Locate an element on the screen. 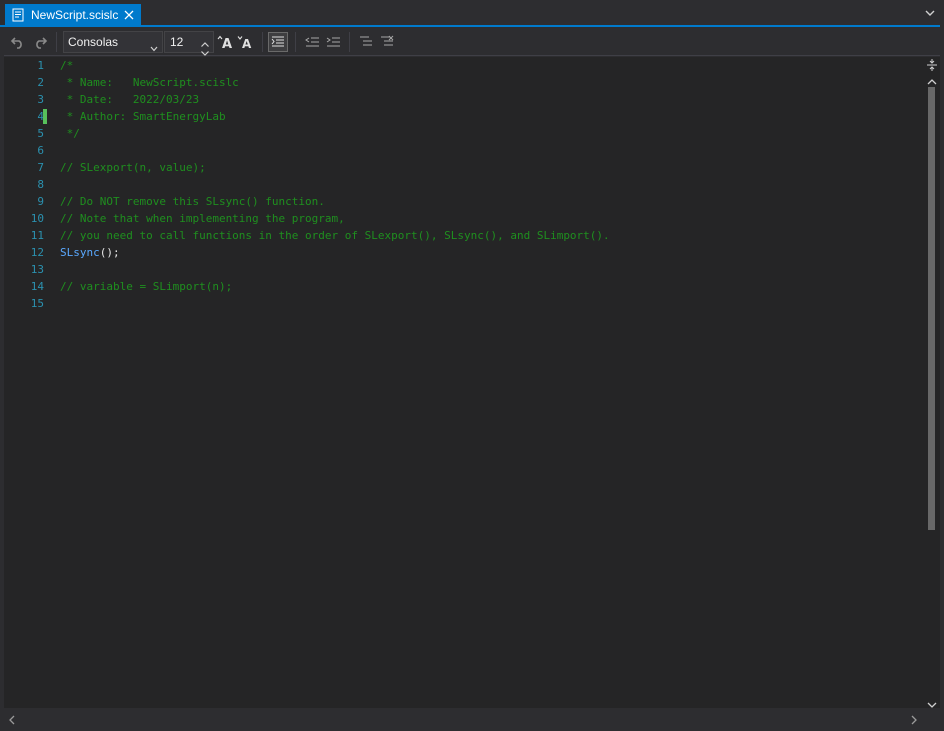 This screenshot has width=944, height=731. font-size-stepper: 12 is located at coordinates (189, 43).